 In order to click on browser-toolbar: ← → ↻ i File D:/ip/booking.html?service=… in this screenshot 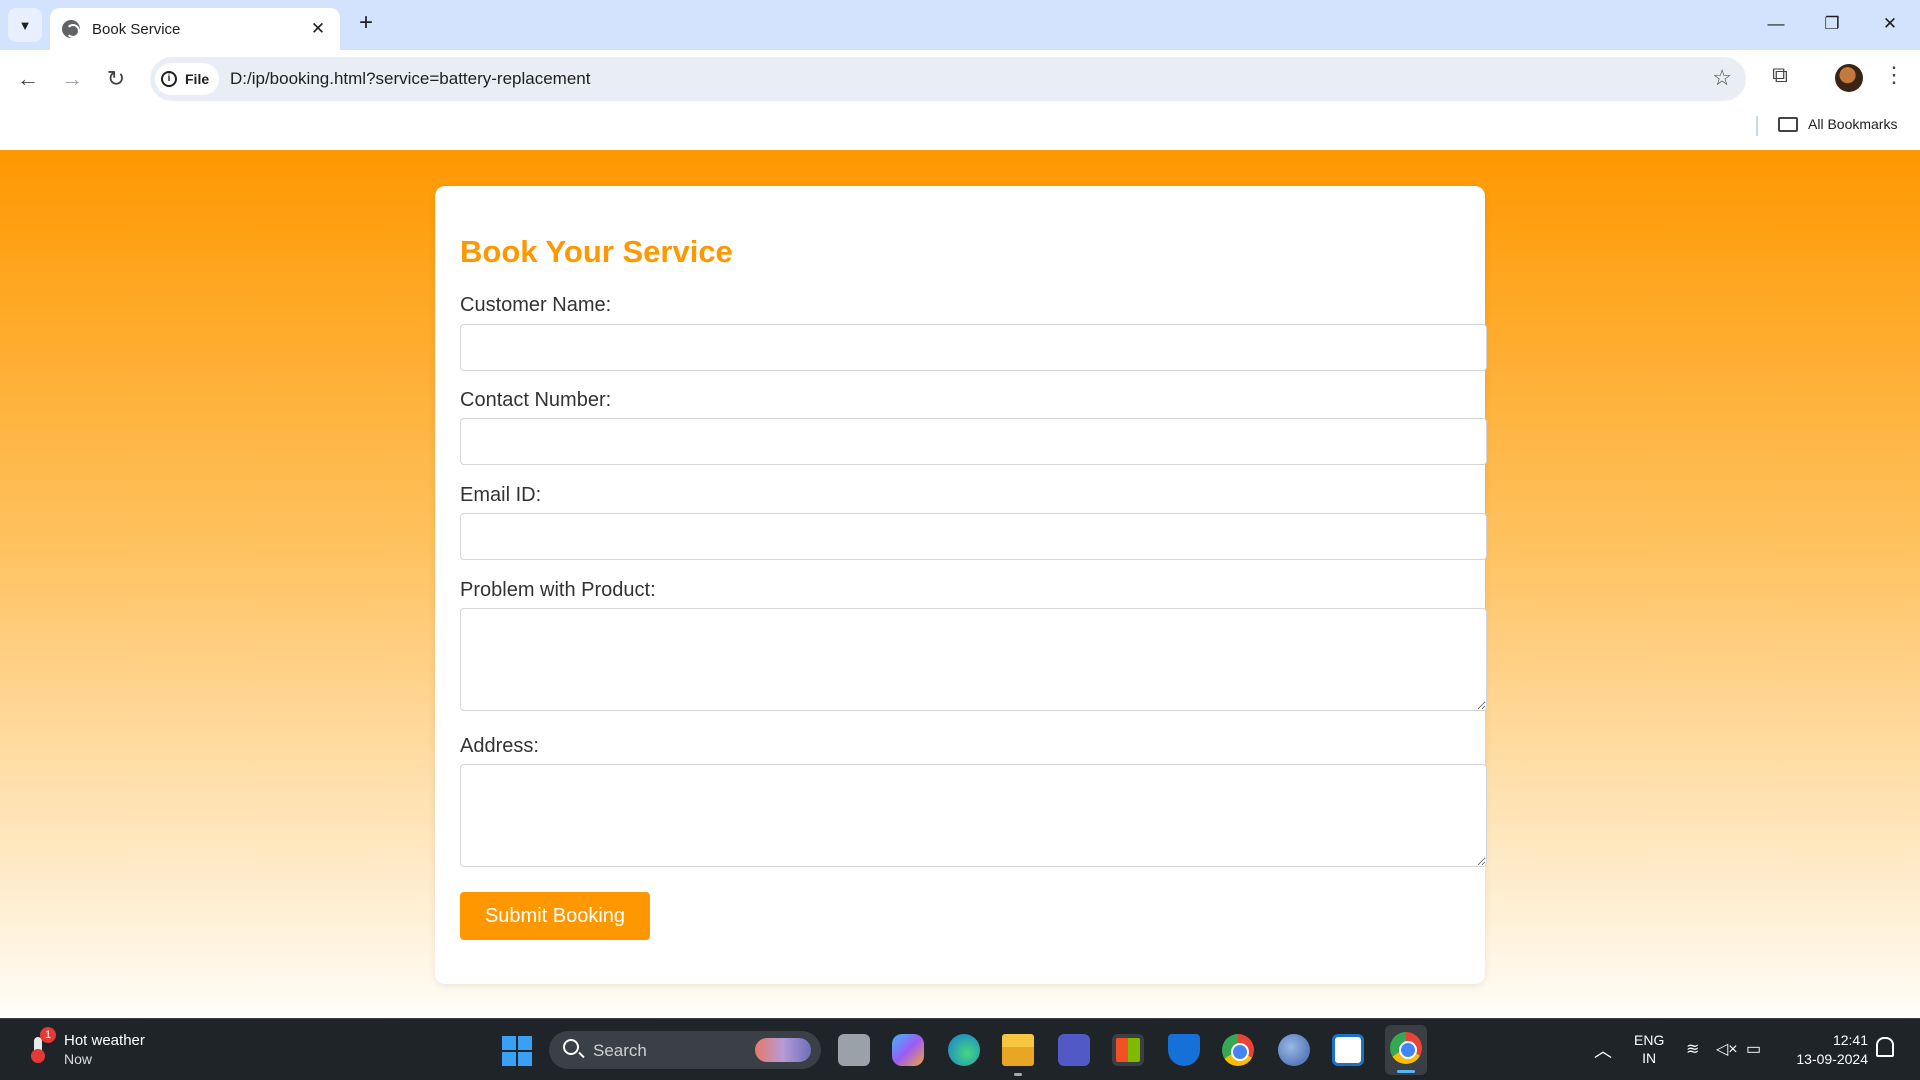, I will do `click(960, 79)`.